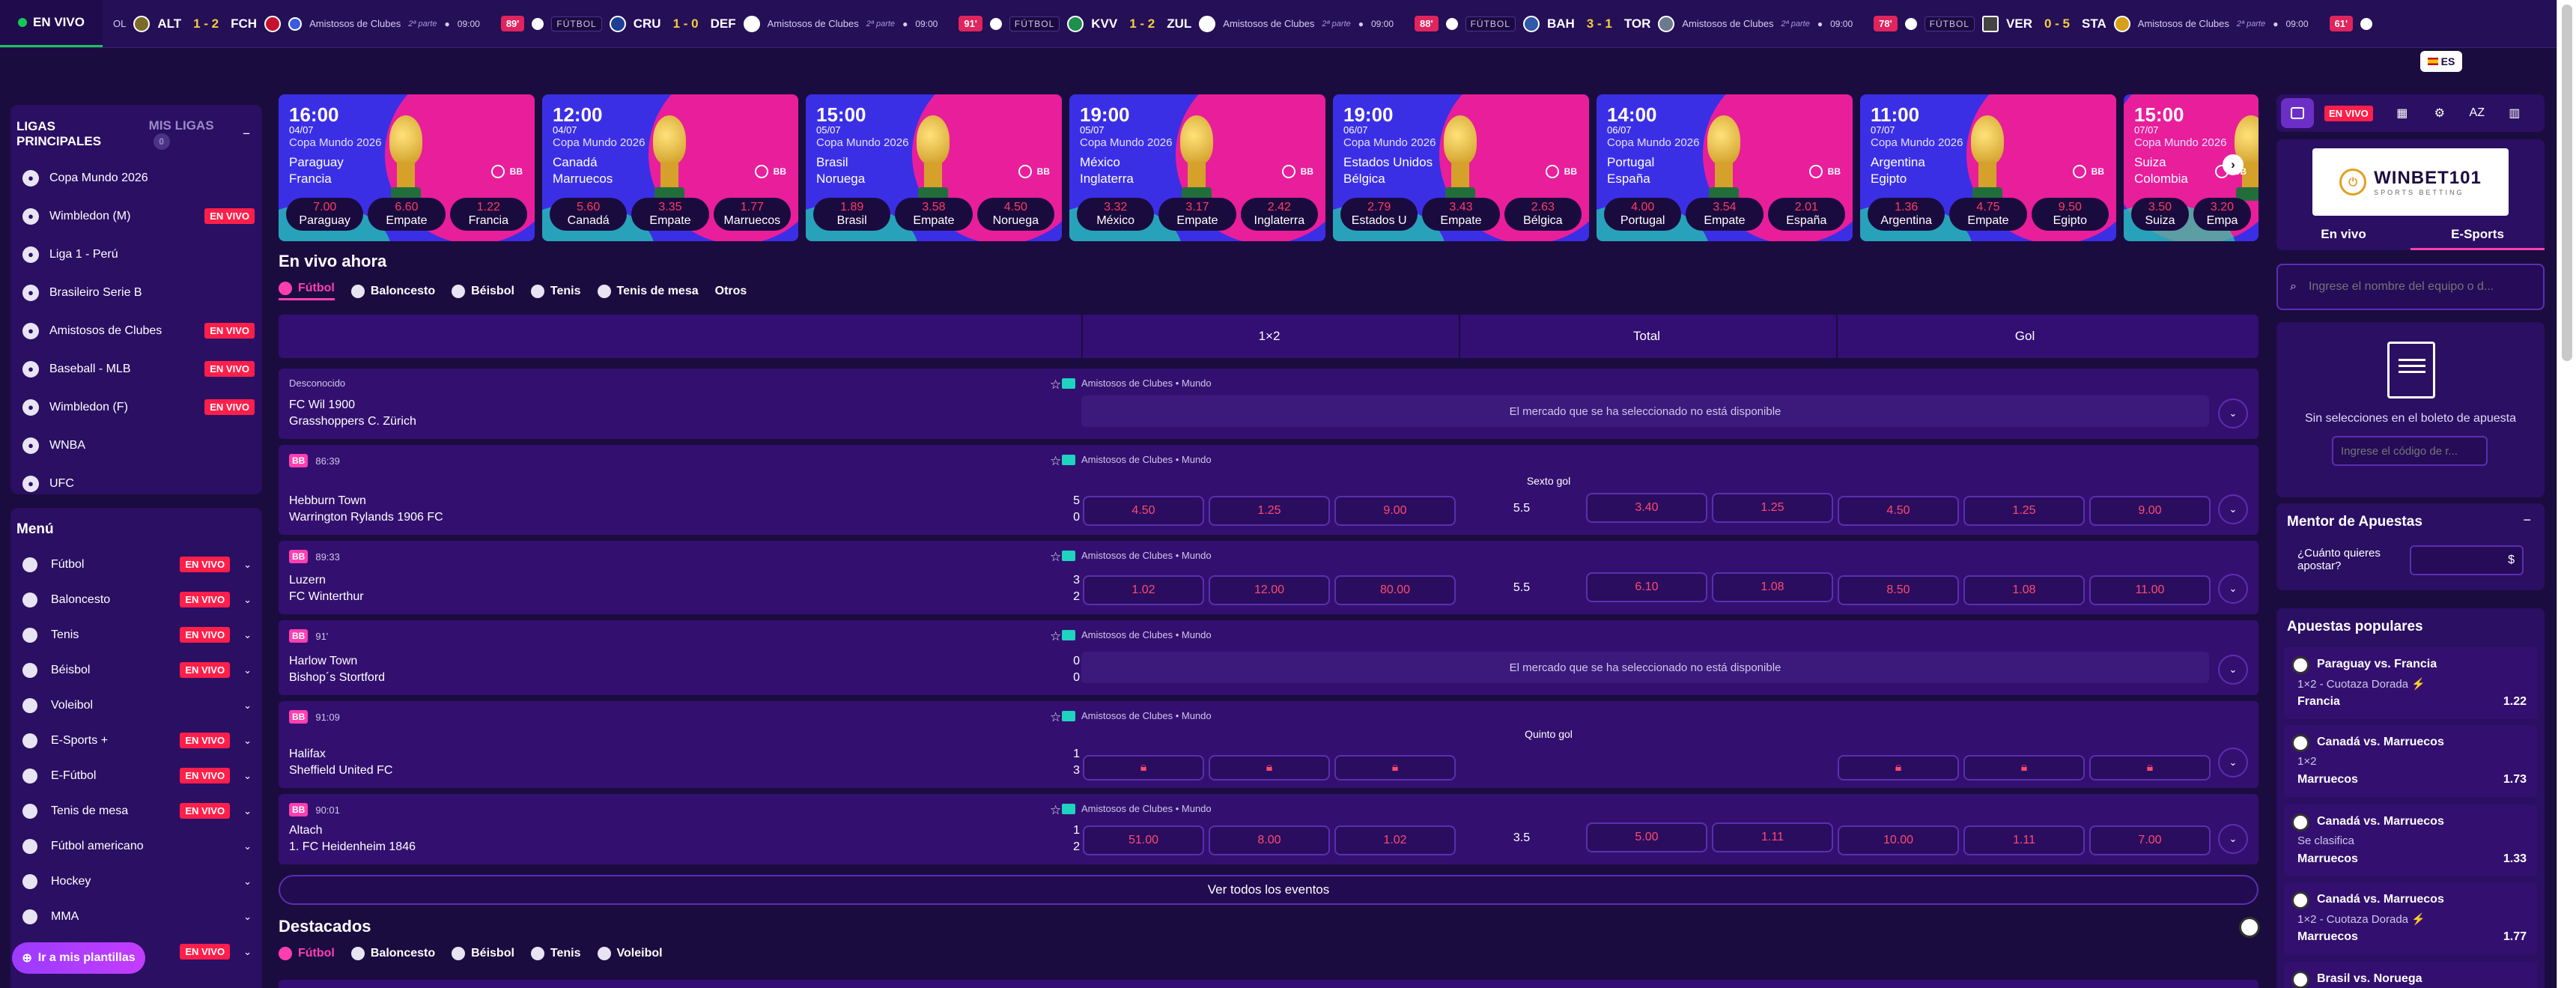  What do you see at coordinates (136, 599) in the screenshot?
I see `menu-item-baloncesto: Baloncesto EN VIVO ⌄` at bounding box center [136, 599].